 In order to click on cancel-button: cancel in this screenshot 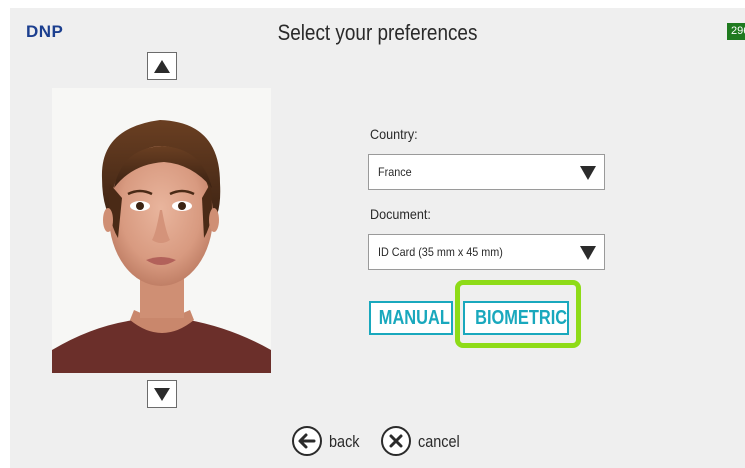, I will do `click(429, 443)`.